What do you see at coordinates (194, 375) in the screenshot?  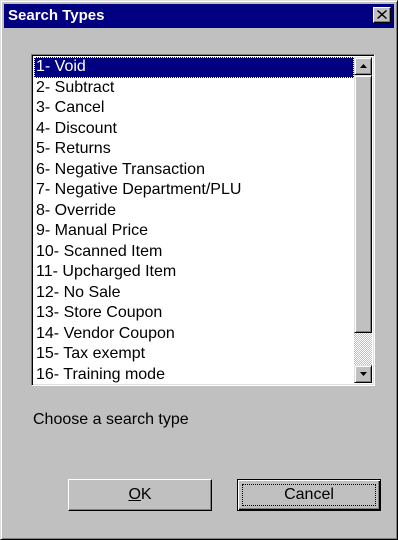 I see `list-item: 16- Training mode` at bounding box center [194, 375].